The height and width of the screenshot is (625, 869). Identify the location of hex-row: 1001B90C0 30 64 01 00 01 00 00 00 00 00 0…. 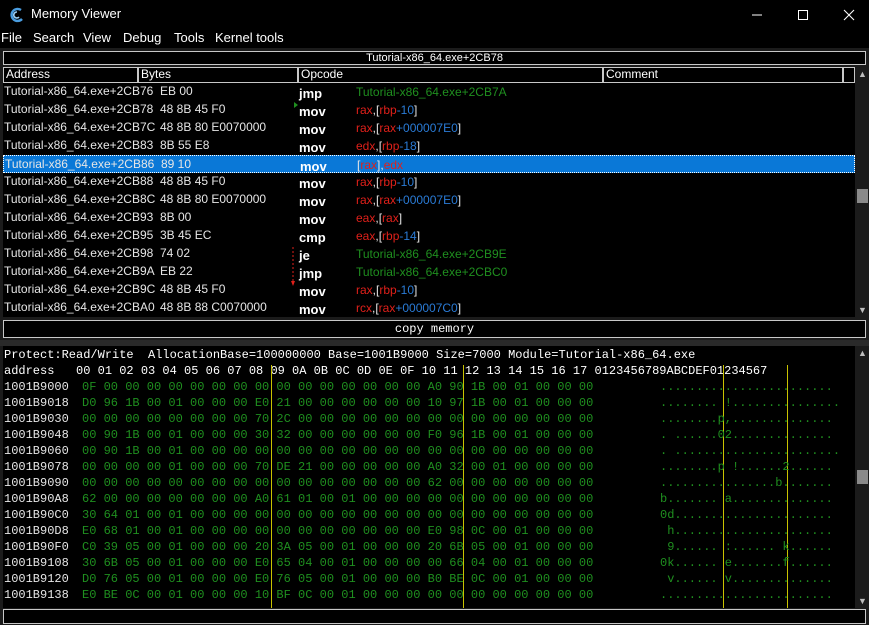
(429, 516).